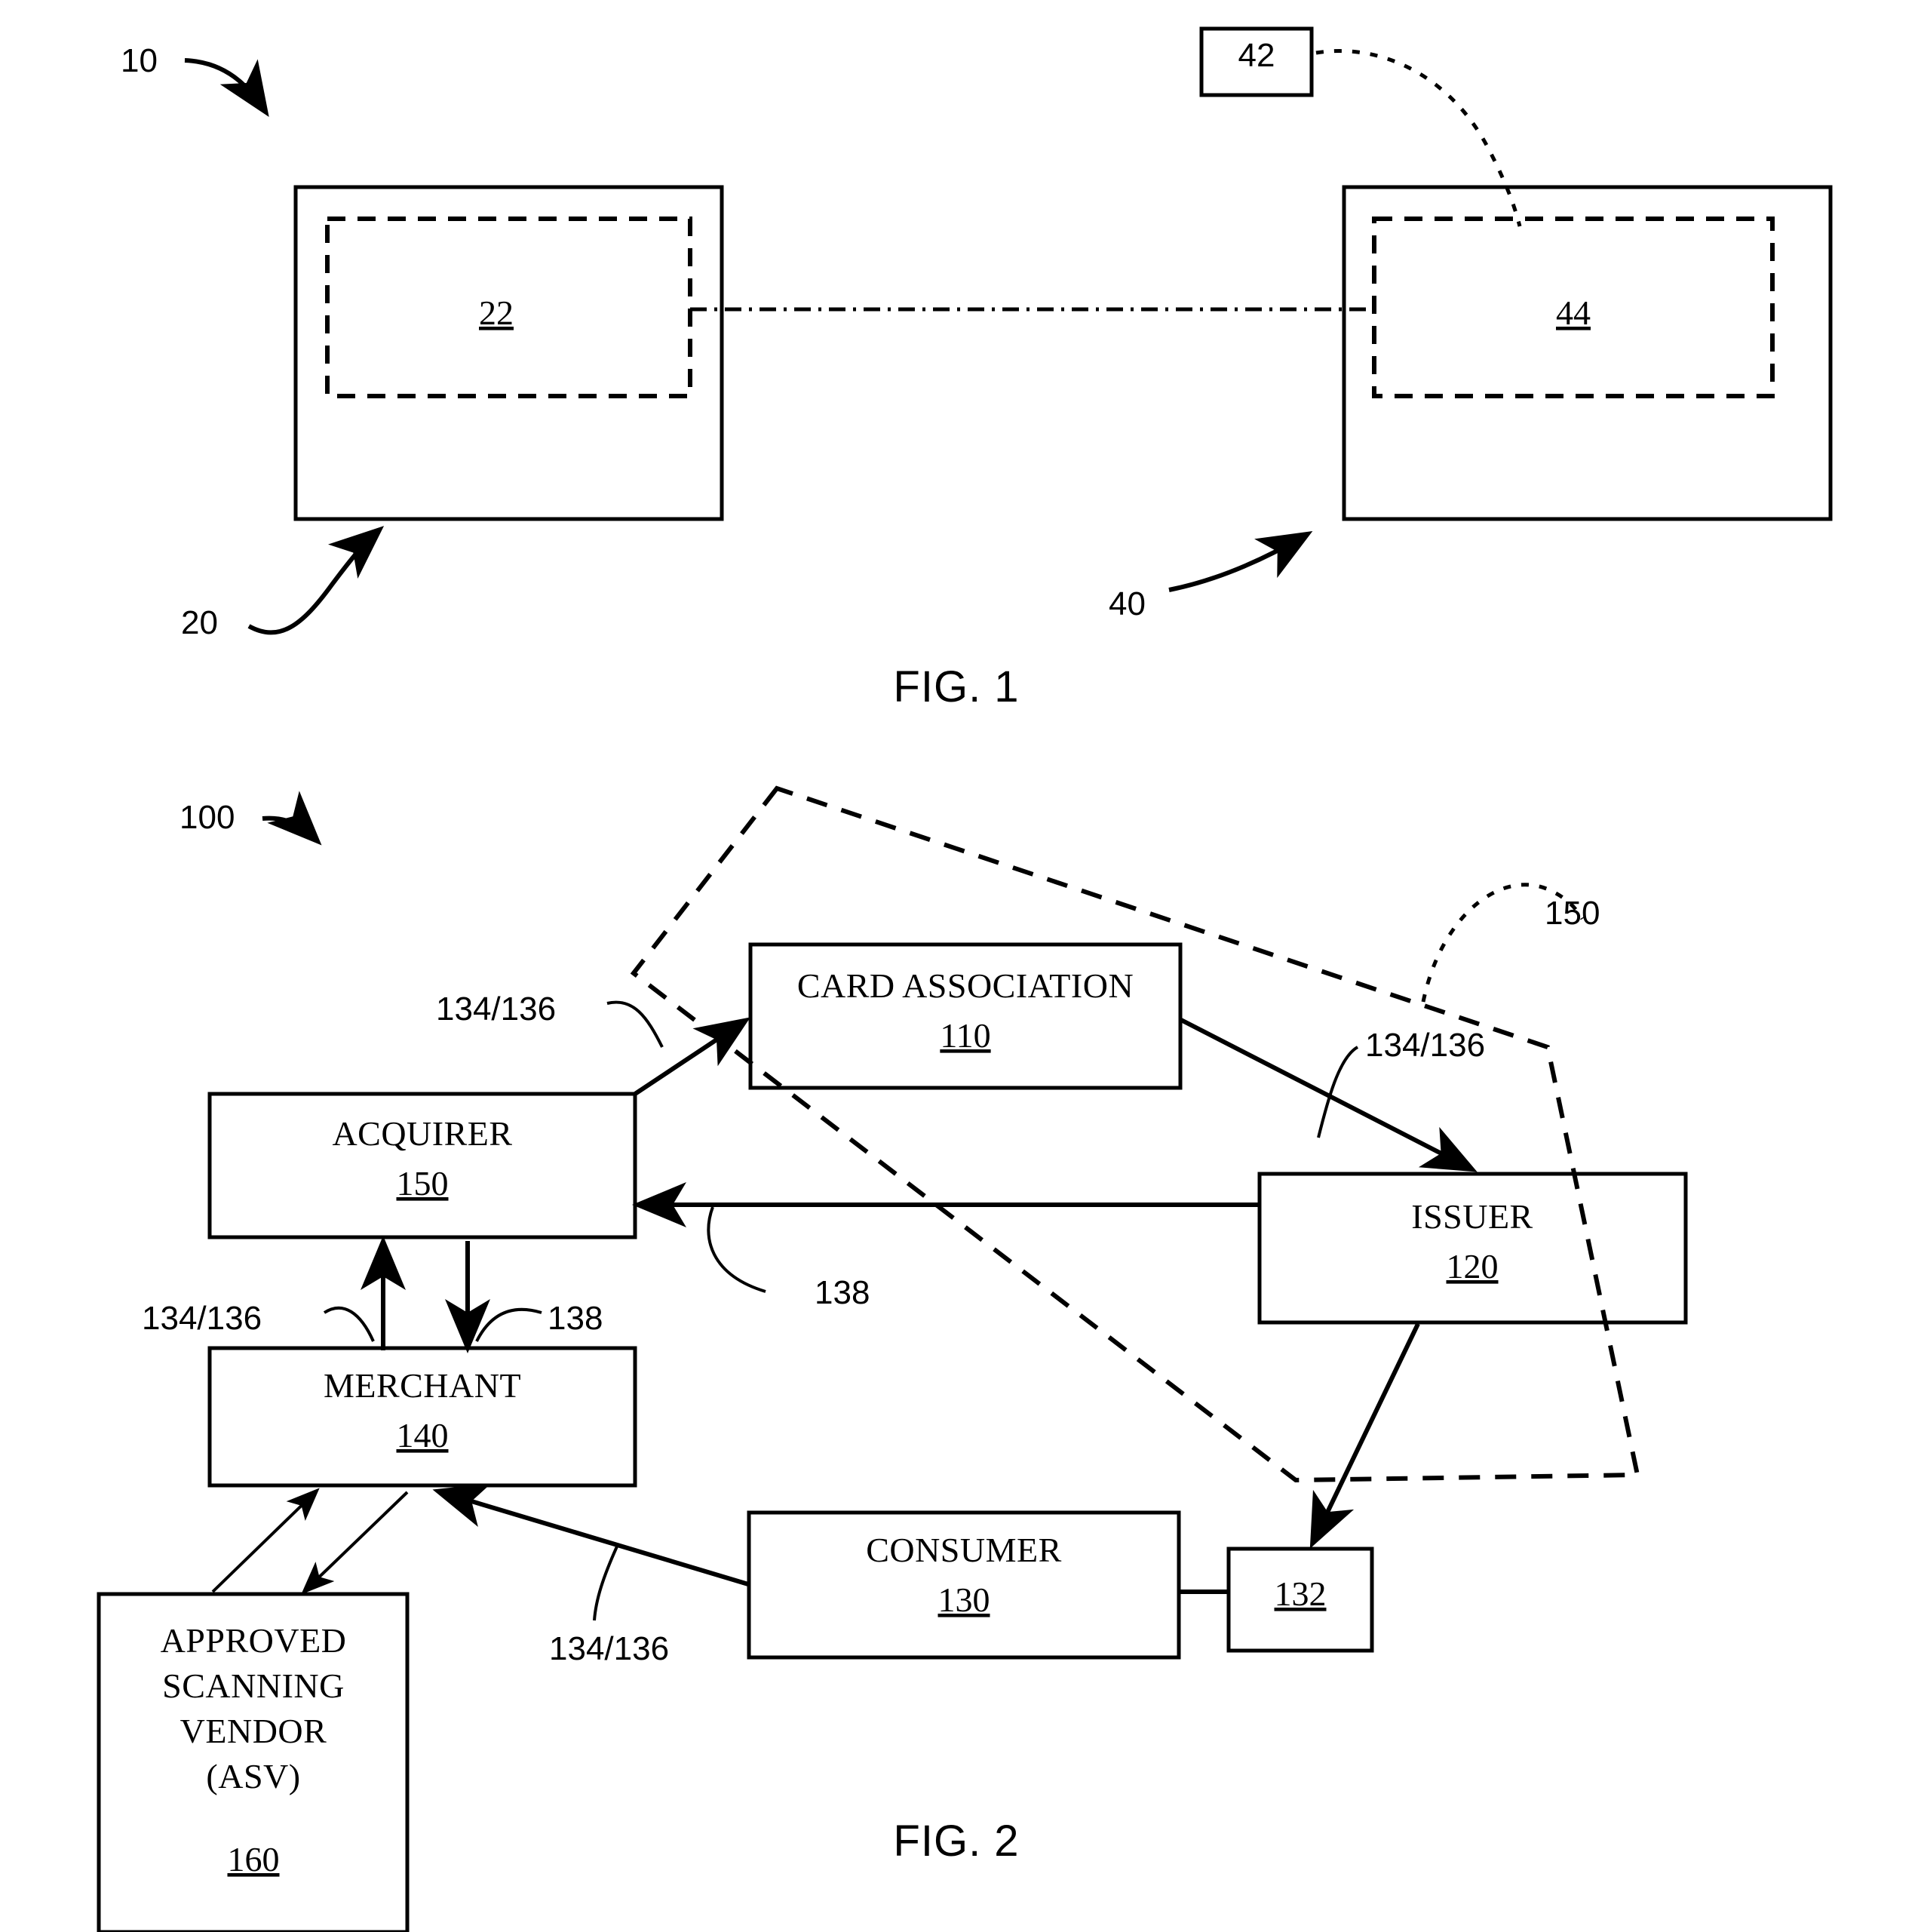 The width and height of the screenshot is (1921, 1932). What do you see at coordinates (965, 1036) in the screenshot?
I see `fig2-box-card-association-ref: 110` at bounding box center [965, 1036].